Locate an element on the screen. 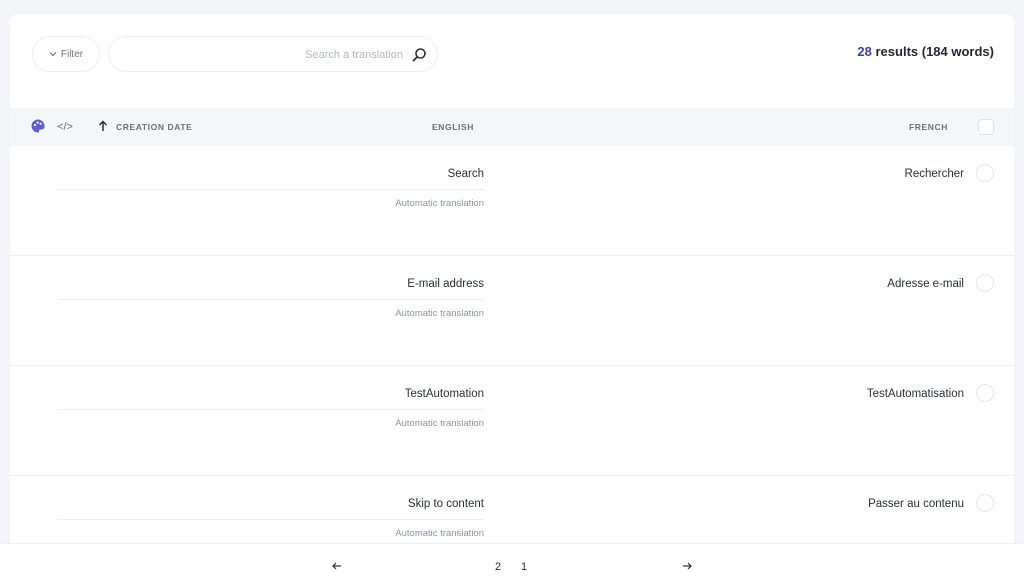 Image resolution: width=1024 pixels, height=586 pixels. source-text: Adresse e-mail is located at coordinates (925, 284).